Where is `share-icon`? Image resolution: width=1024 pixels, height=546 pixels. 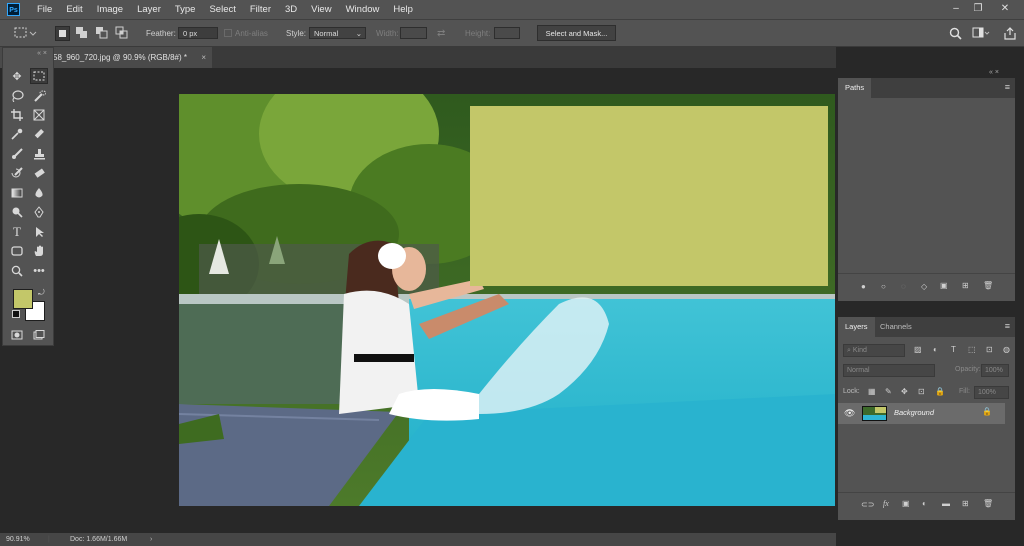 share-icon is located at coordinates (1010, 33).